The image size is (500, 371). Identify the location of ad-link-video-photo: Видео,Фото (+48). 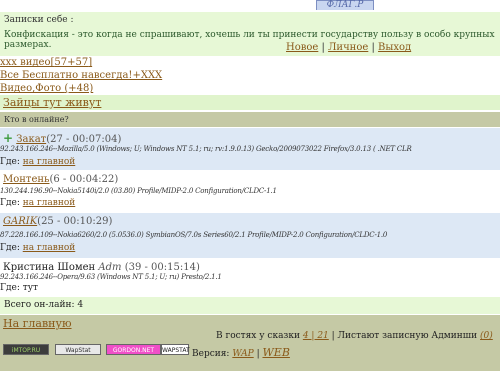
(81, 88).